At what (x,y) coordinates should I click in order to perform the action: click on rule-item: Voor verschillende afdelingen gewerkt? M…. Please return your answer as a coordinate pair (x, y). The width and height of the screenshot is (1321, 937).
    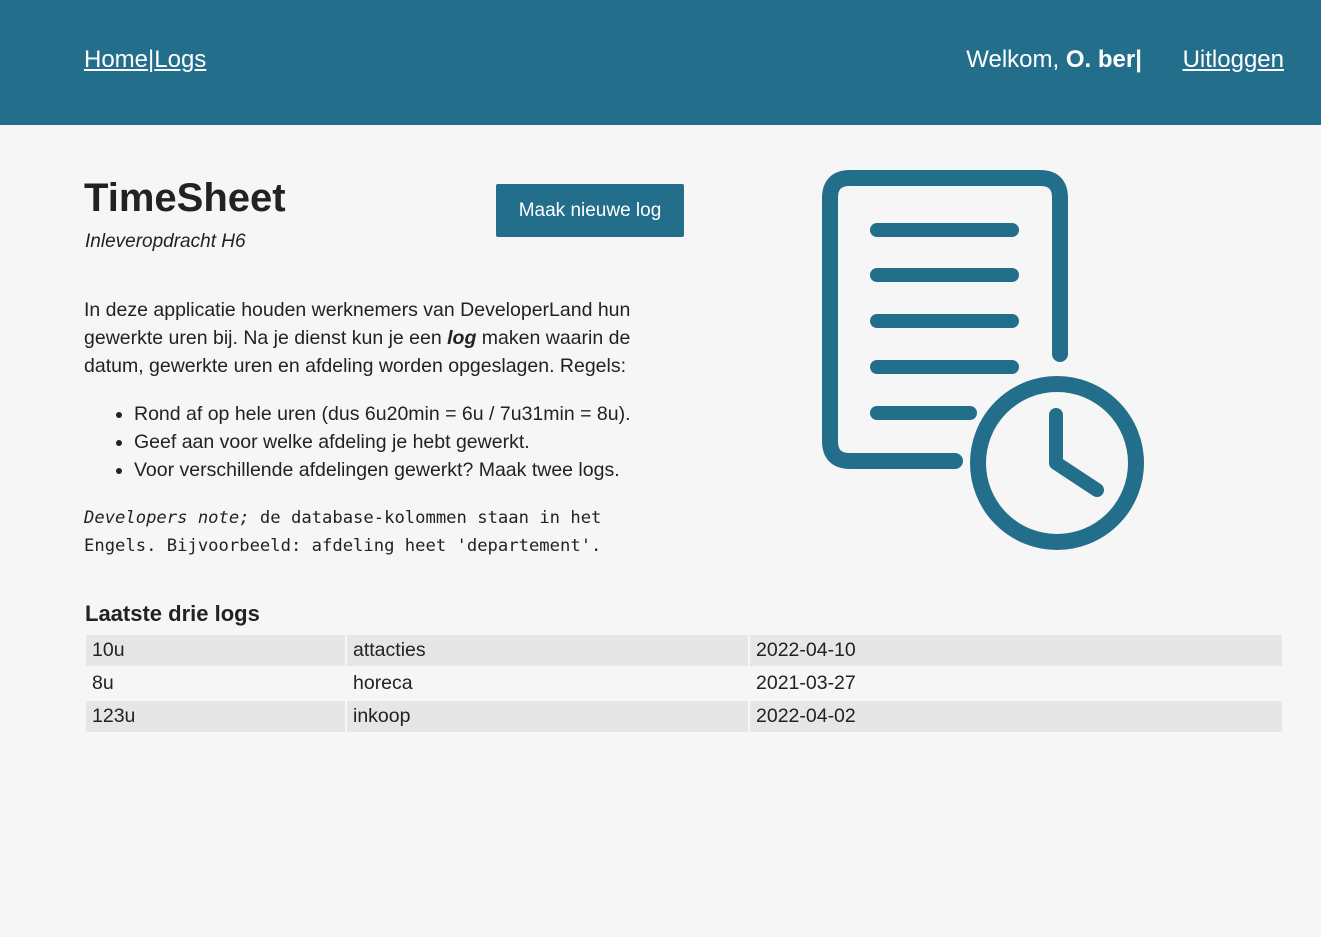
    Looking at the image, I should click on (444, 470).